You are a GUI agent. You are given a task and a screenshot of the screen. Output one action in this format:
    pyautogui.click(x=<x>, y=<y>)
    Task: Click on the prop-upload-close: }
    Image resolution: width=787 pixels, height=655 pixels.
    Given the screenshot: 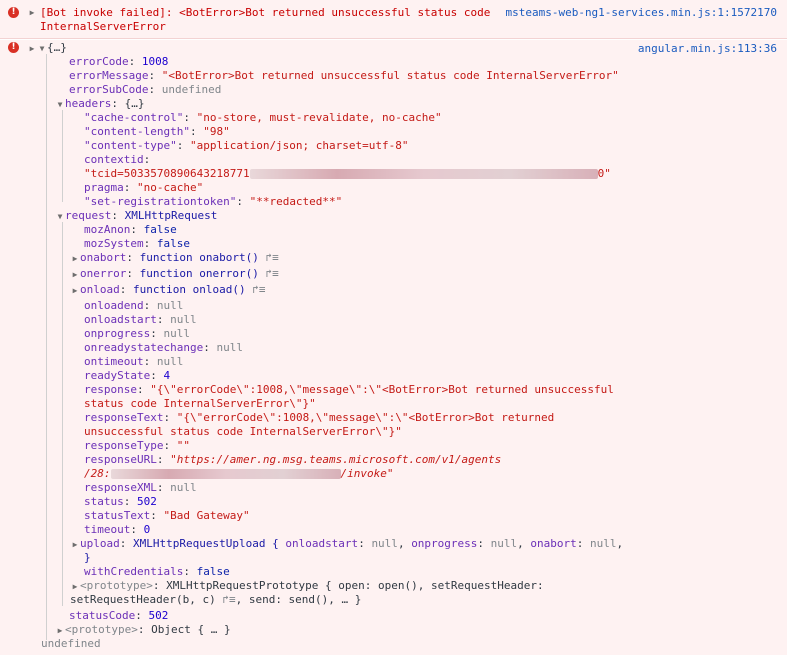 What is the action you would take?
    pyautogui.click(x=87, y=557)
    